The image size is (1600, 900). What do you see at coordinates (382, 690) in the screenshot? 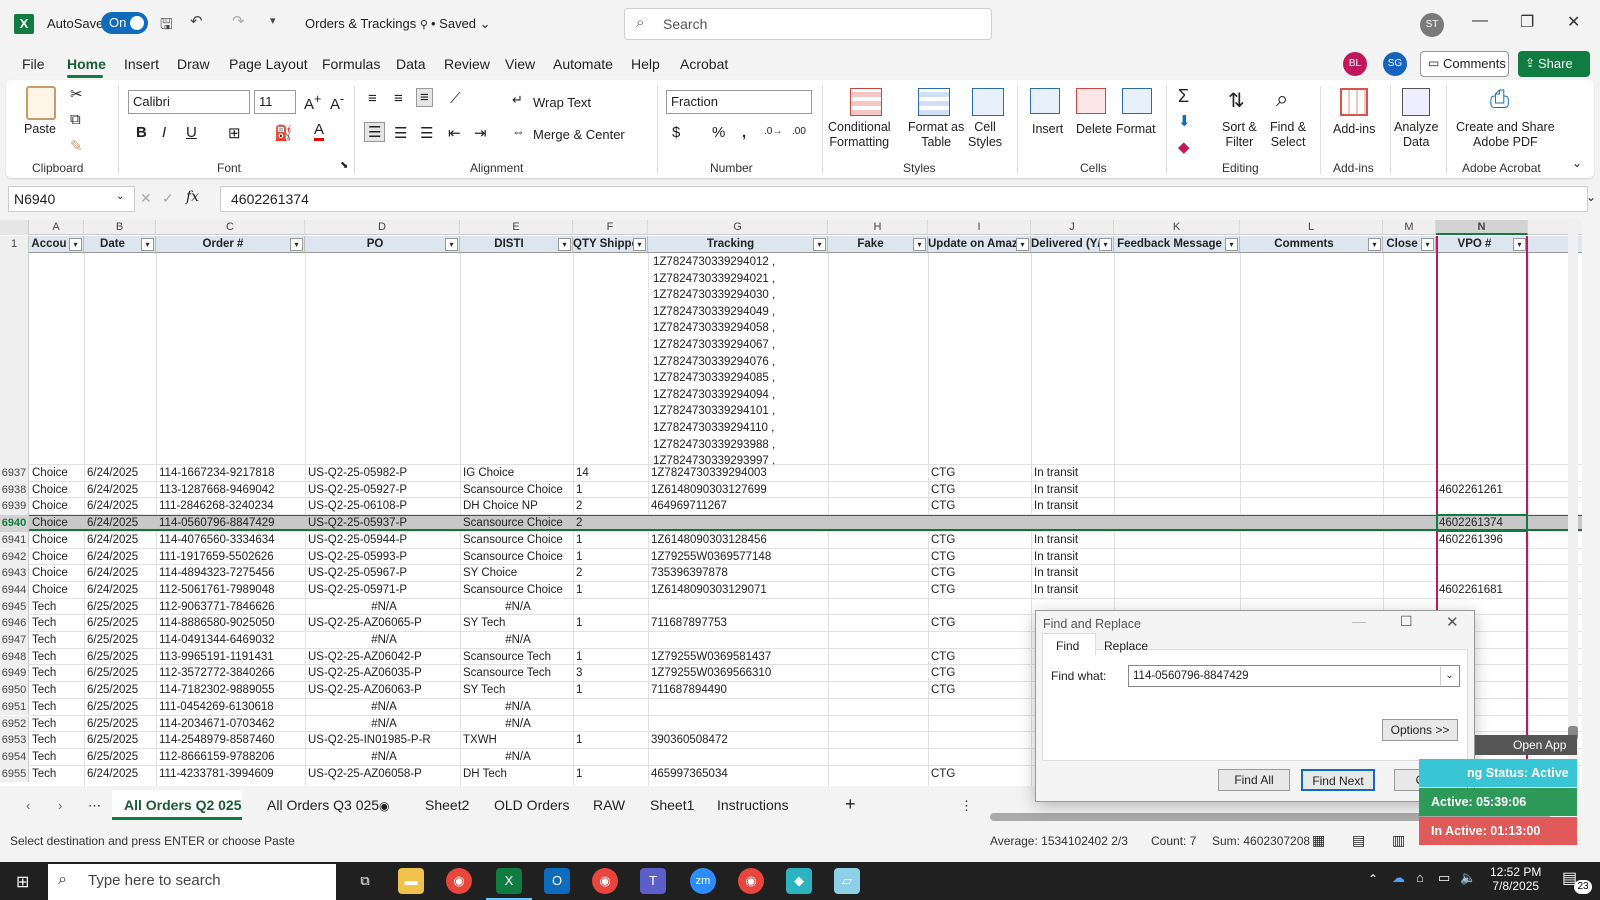
I see `cell-d: US-Q2-25-AZ06063-P` at bounding box center [382, 690].